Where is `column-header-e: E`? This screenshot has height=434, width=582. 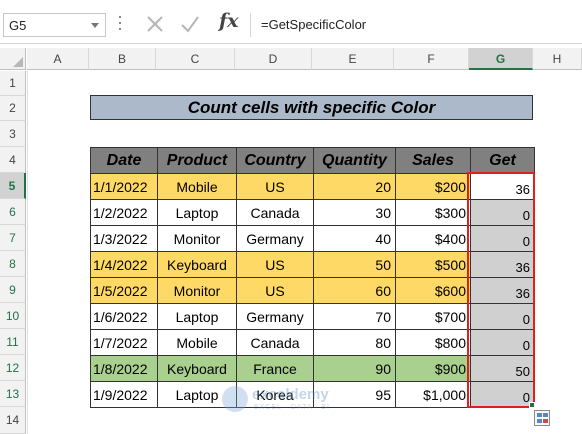 column-header-e: E is located at coordinates (353, 59).